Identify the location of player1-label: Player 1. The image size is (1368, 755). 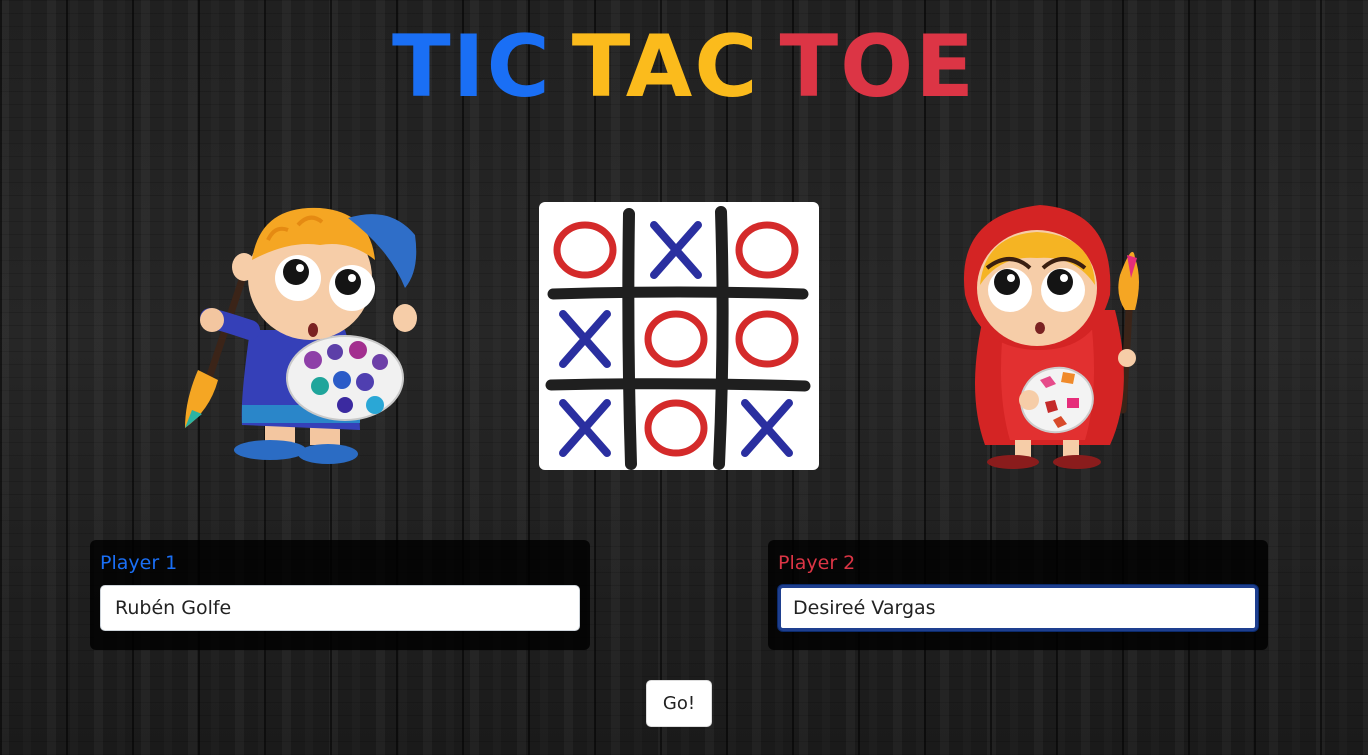
(139, 563).